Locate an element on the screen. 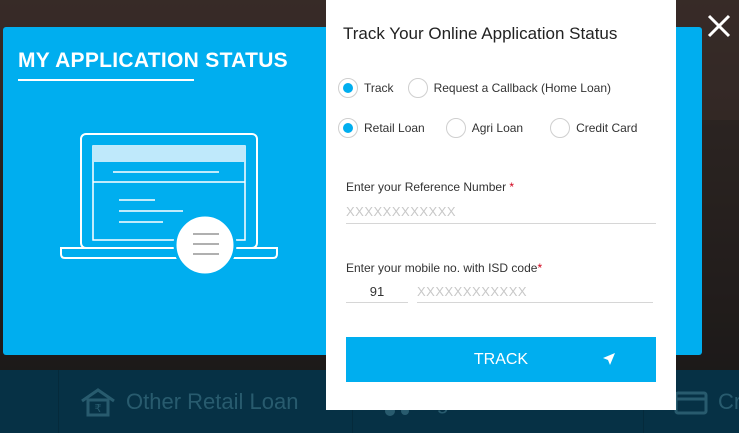 This screenshot has height=433, width=739. reference-number-label-text: Enter your Reference Number is located at coordinates (426, 187).